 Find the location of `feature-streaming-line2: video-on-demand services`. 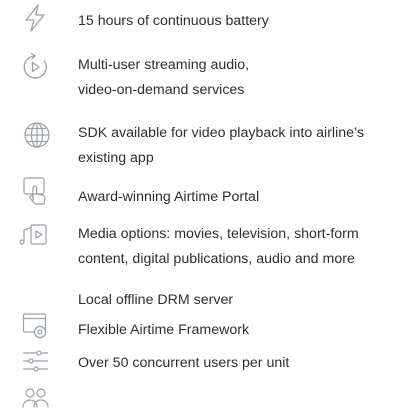

feature-streaming-line2: video-on-demand services is located at coordinates (161, 90).